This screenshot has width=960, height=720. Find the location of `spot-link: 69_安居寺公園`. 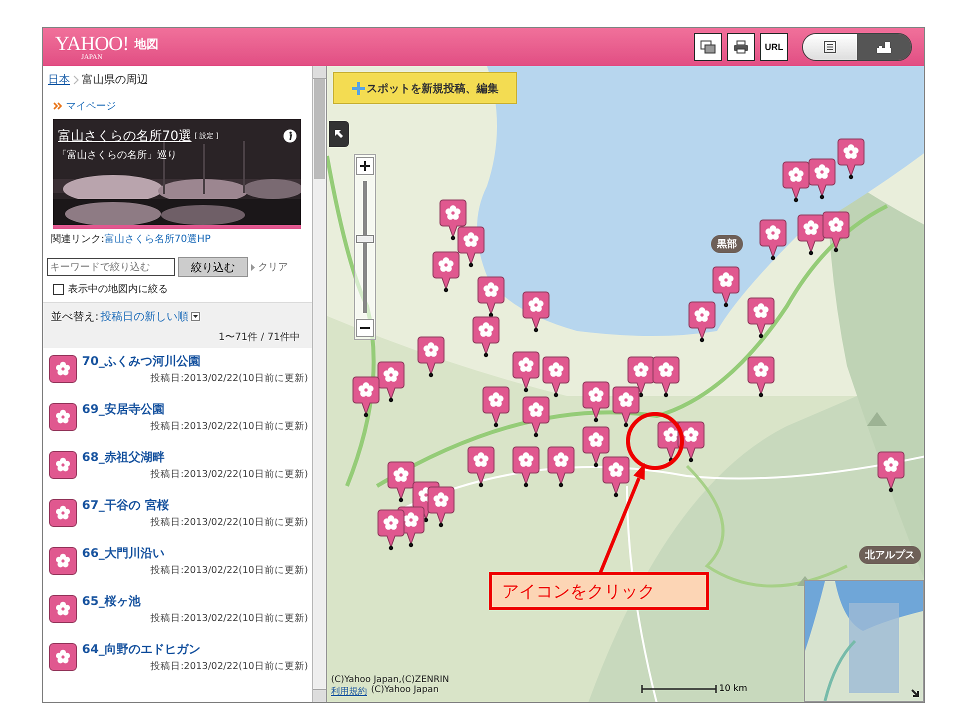

spot-link: 69_安居寺公園 is located at coordinates (195, 409).